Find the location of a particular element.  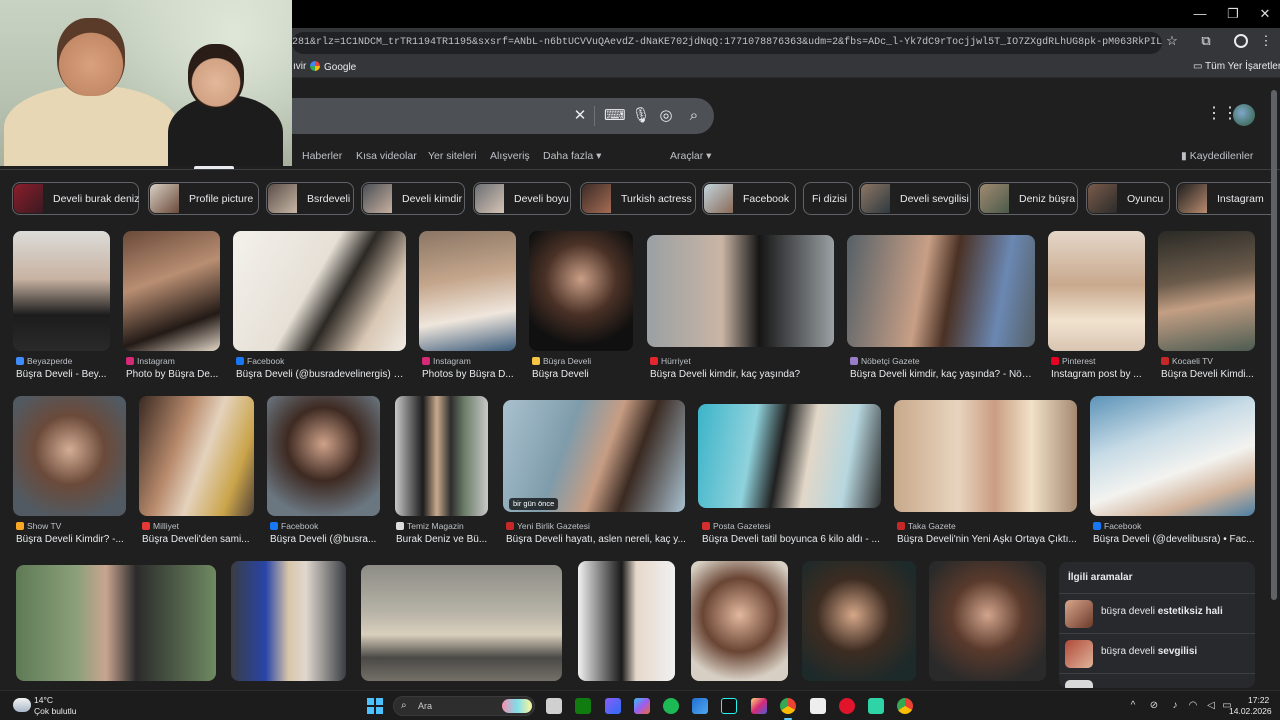

tab-daha-fazla: Daha fazla ▾ is located at coordinates (572, 156).